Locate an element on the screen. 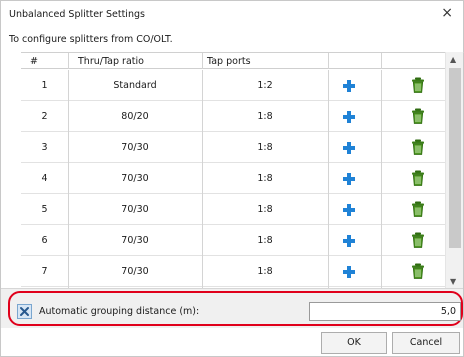  title-bar: Unbalanced Splitter Settings × is located at coordinates (232, 14).